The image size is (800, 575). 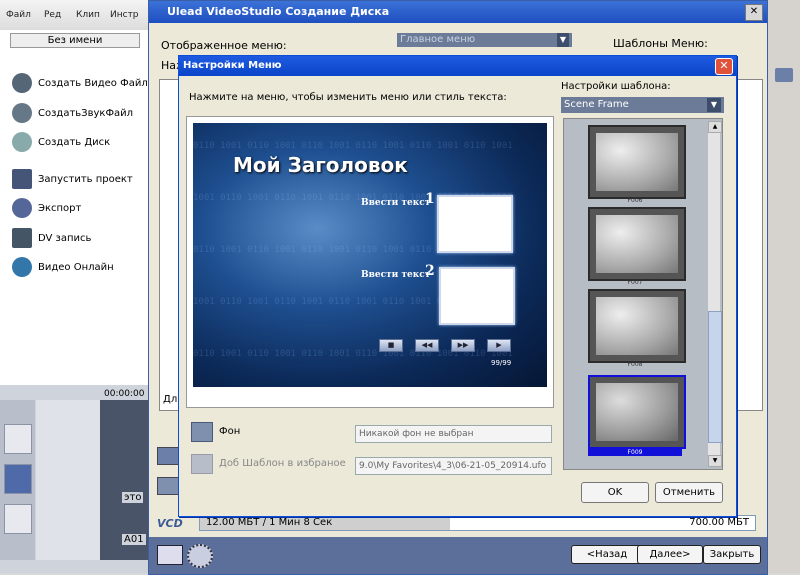 What do you see at coordinates (125, 480) in the screenshot?
I see `video-track: это A01` at bounding box center [125, 480].